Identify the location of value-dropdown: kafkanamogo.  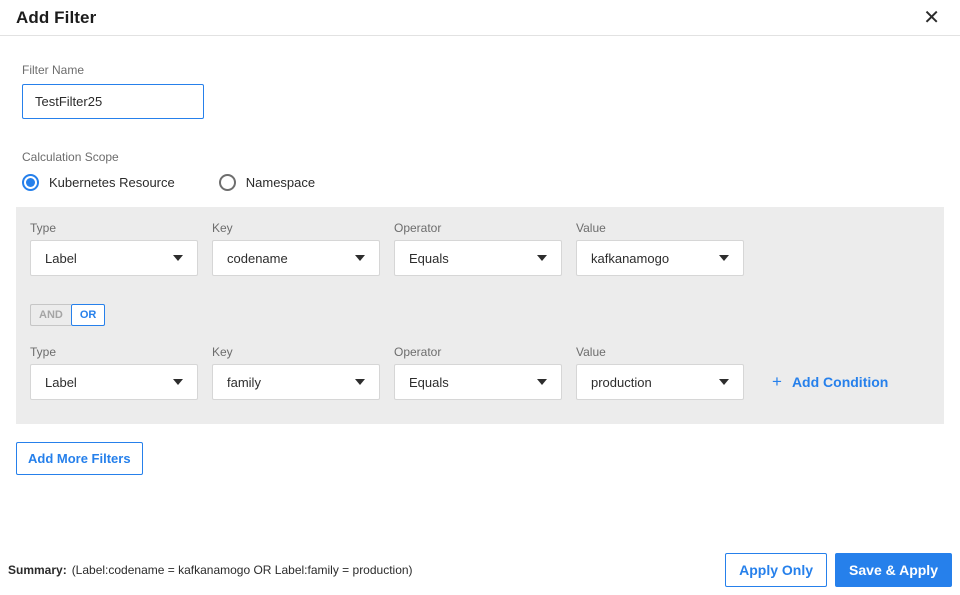
(660, 258).